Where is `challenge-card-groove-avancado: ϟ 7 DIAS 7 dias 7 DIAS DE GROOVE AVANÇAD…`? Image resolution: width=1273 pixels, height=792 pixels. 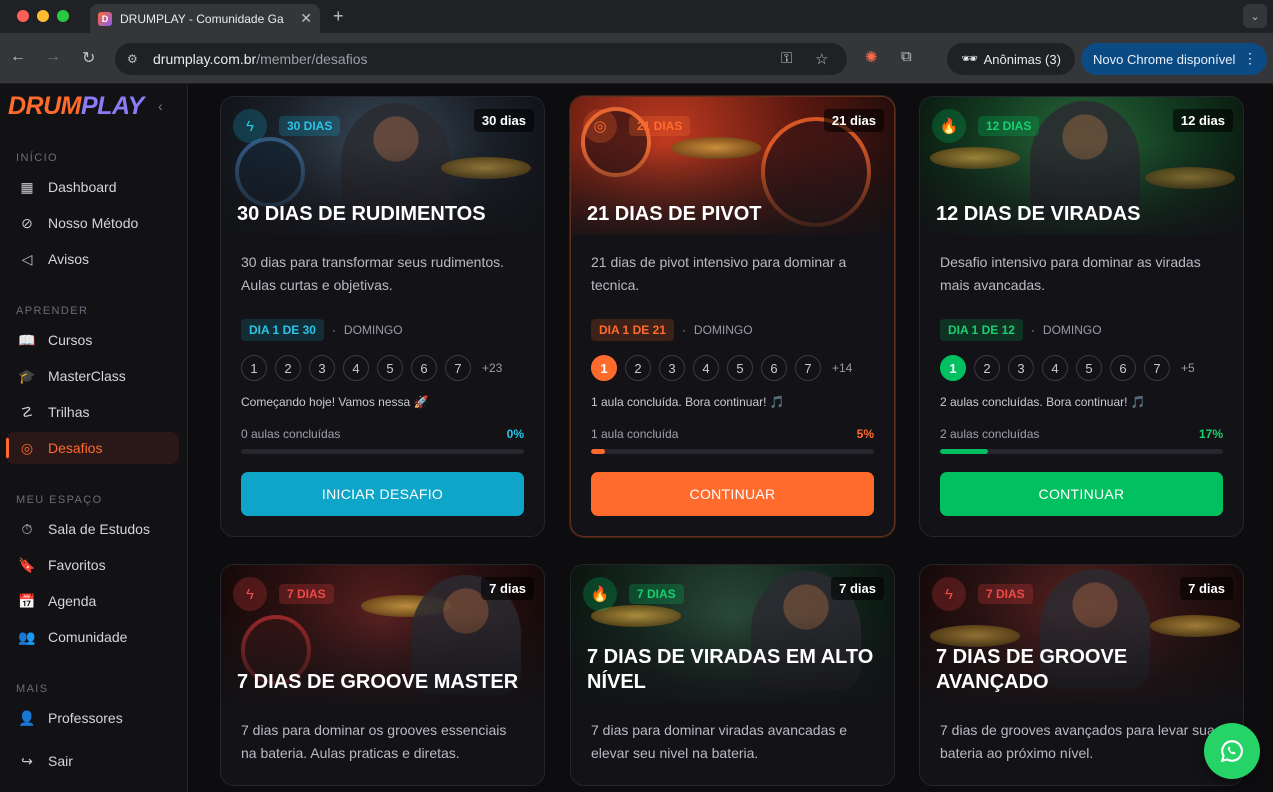
challenge-card-groove-avancado: ϟ 7 DIAS 7 dias 7 DIAS DE GROOVE AVANÇAD… is located at coordinates (1081, 675).